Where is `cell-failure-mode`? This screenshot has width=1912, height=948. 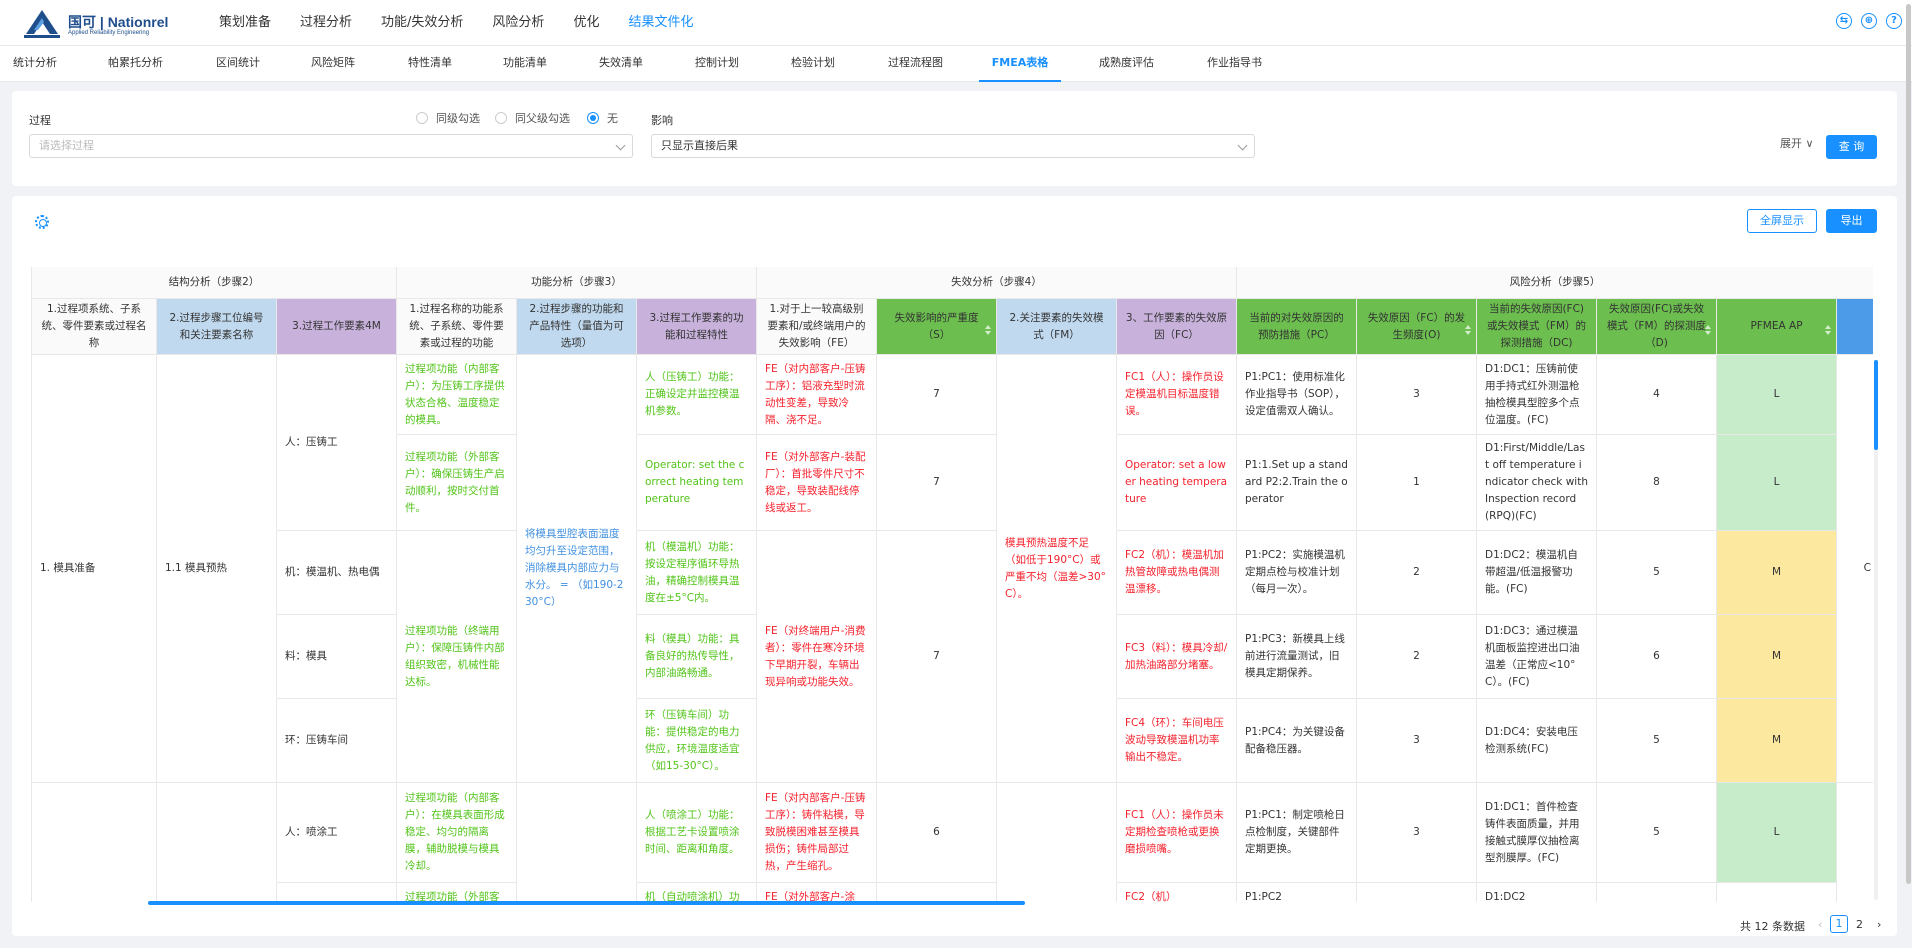 cell-failure-mode is located at coordinates (1057, 842).